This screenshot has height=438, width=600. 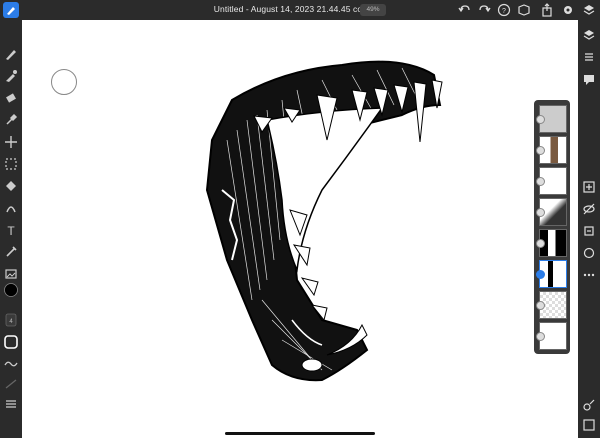 What do you see at coordinates (589, 35) in the screenshot?
I see `layers-icon` at bounding box center [589, 35].